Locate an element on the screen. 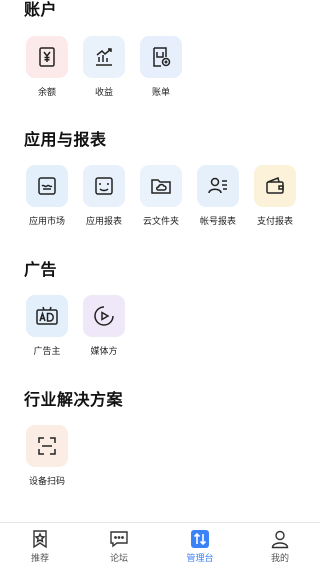 The width and height of the screenshot is (320, 569). ads-item-media: 媒体方 is located at coordinates (104, 326).